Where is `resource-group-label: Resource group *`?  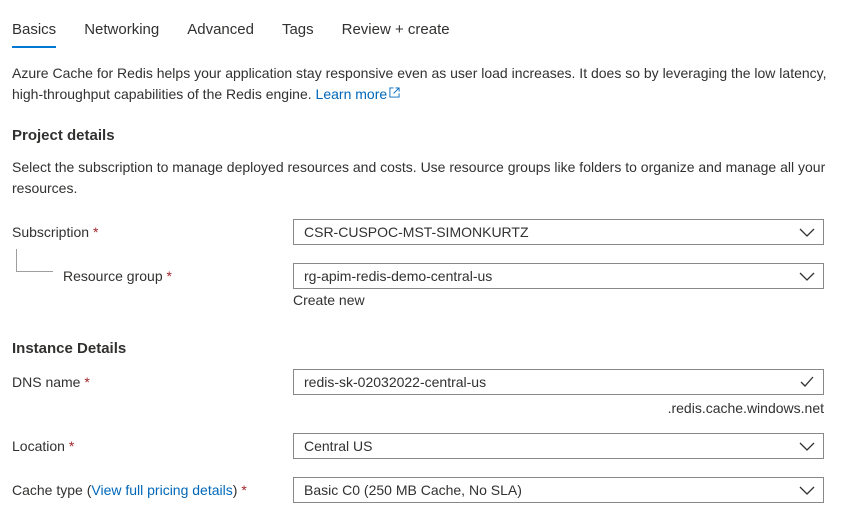 resource-group-label: Resource group * is located at coordinates (117, 276).